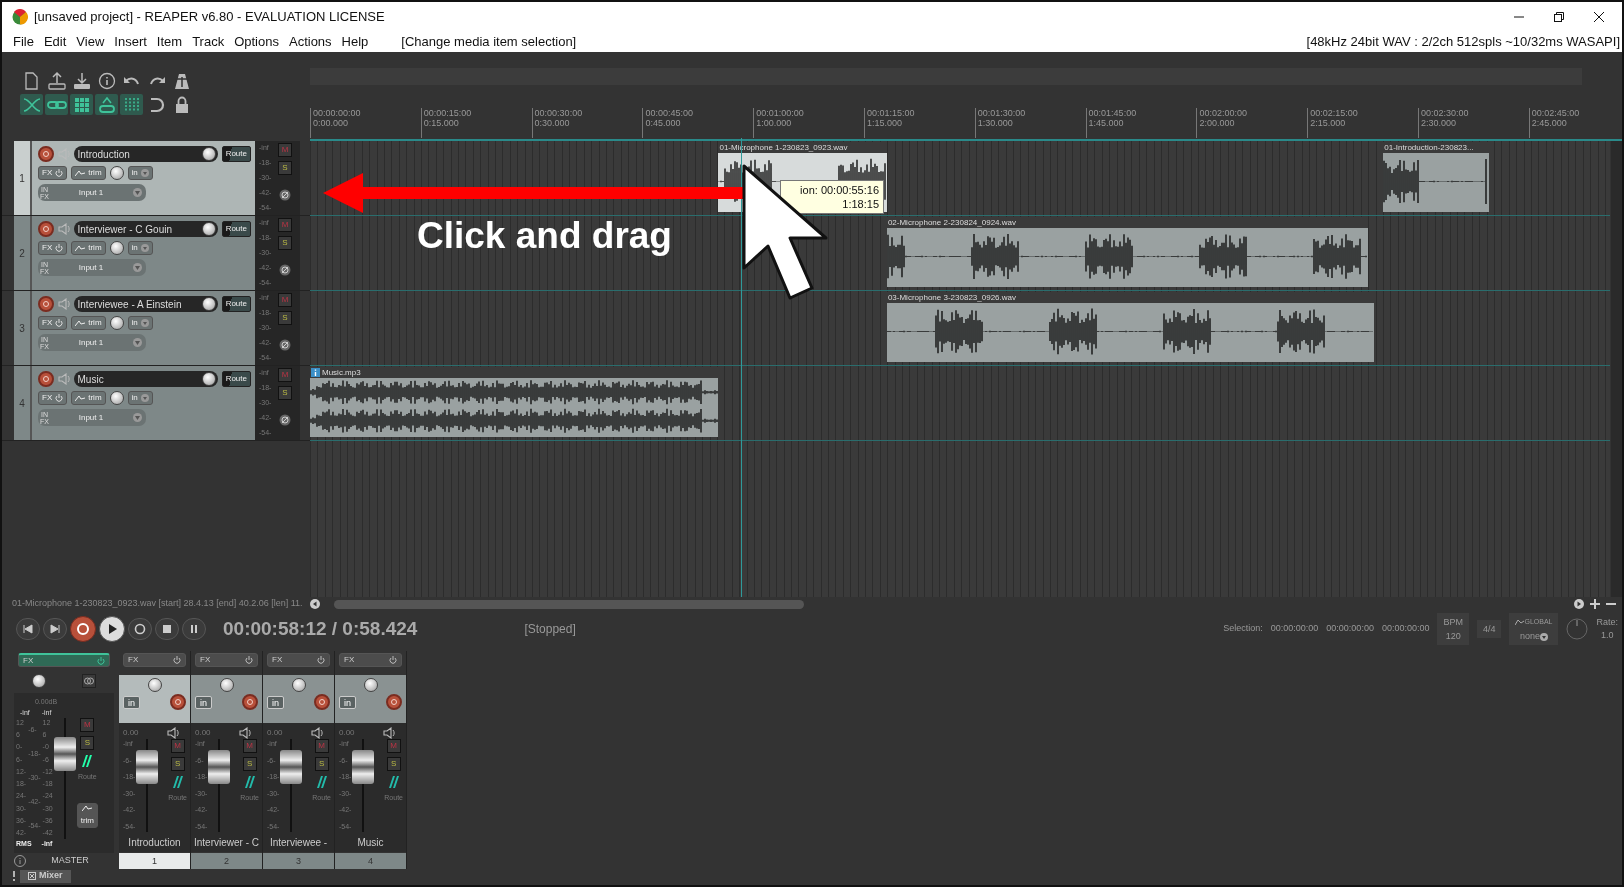  Describe the element at coordinates (194, 629) in the screenshot. I see `pause-button` at that location.